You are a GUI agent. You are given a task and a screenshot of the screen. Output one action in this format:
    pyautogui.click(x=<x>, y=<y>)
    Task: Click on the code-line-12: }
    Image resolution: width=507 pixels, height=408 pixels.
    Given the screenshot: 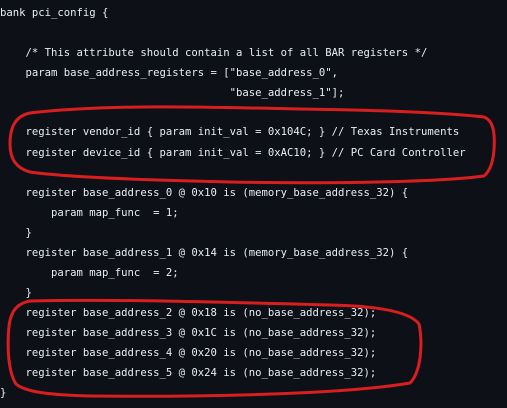 What is the action you would take?
    pyautogui.click(x=16, y=233)
    